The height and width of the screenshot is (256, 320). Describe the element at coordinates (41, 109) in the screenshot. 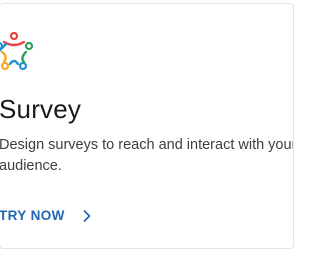

I see `card-title: Survey` at that location.